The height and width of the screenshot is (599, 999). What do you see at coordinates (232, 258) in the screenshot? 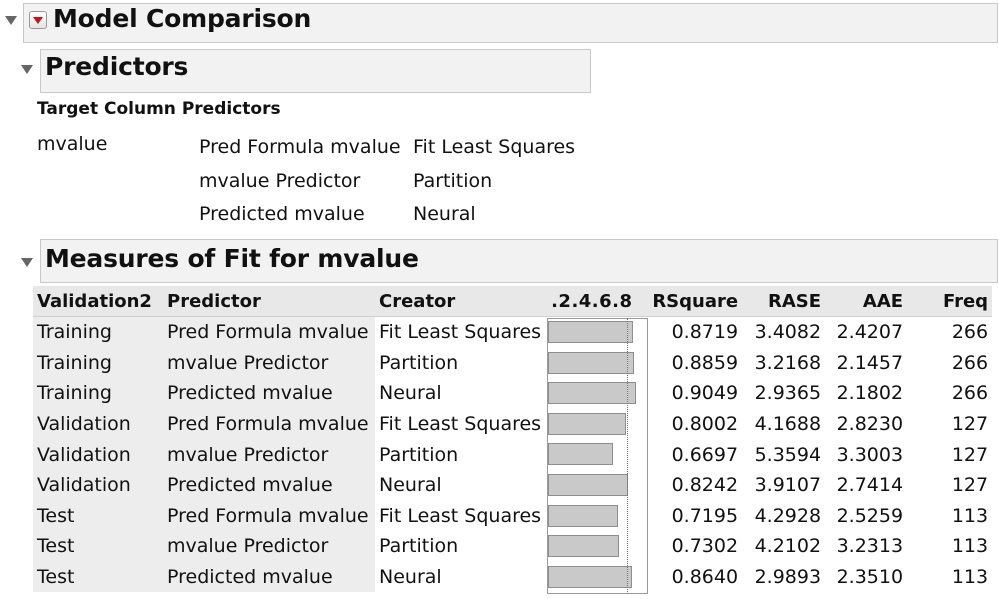
I see `measures-of-fit-title: Measures of Fit for mvalue` at bounding box center [232, 258].